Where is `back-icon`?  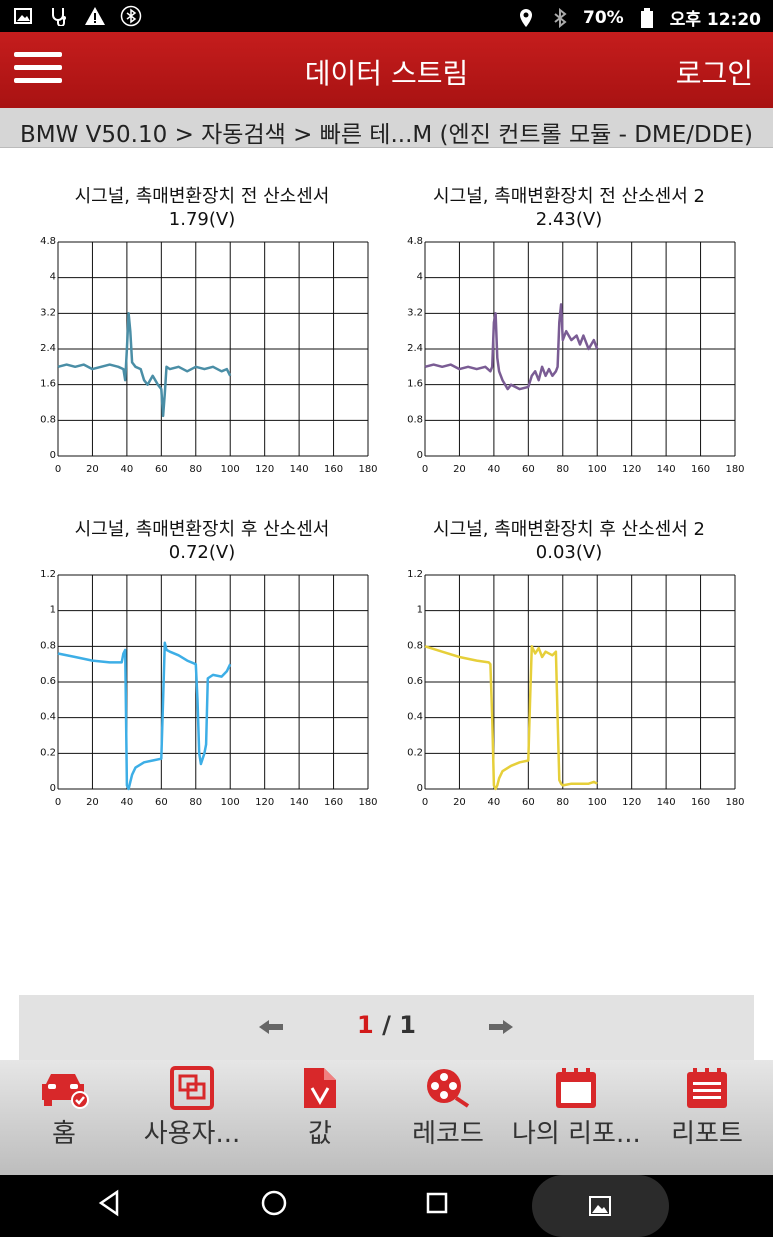
back-icon is located at coordinates (109, 1205).